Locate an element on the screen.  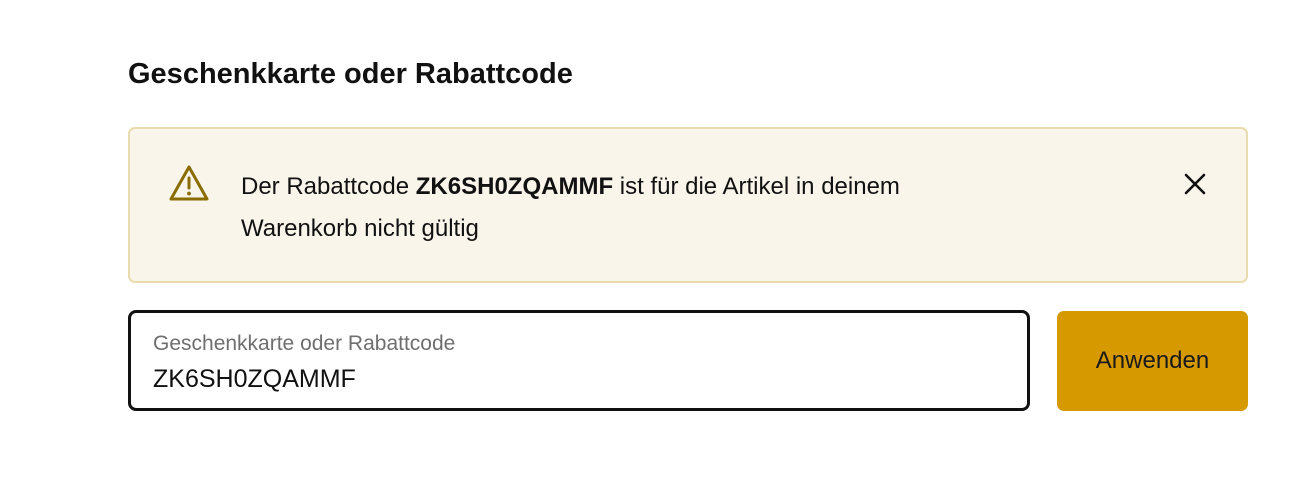
close-icon is located at coordinates (1195, 184).